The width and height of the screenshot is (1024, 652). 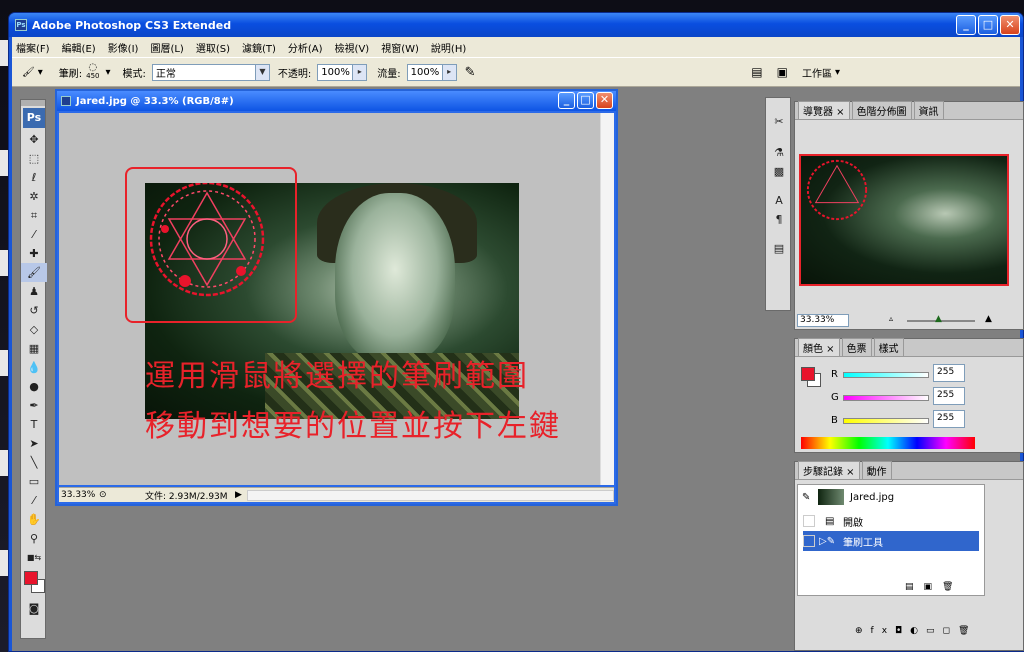 I want to click on menu-layer: 圖層(L), so click(x=166, y=47).